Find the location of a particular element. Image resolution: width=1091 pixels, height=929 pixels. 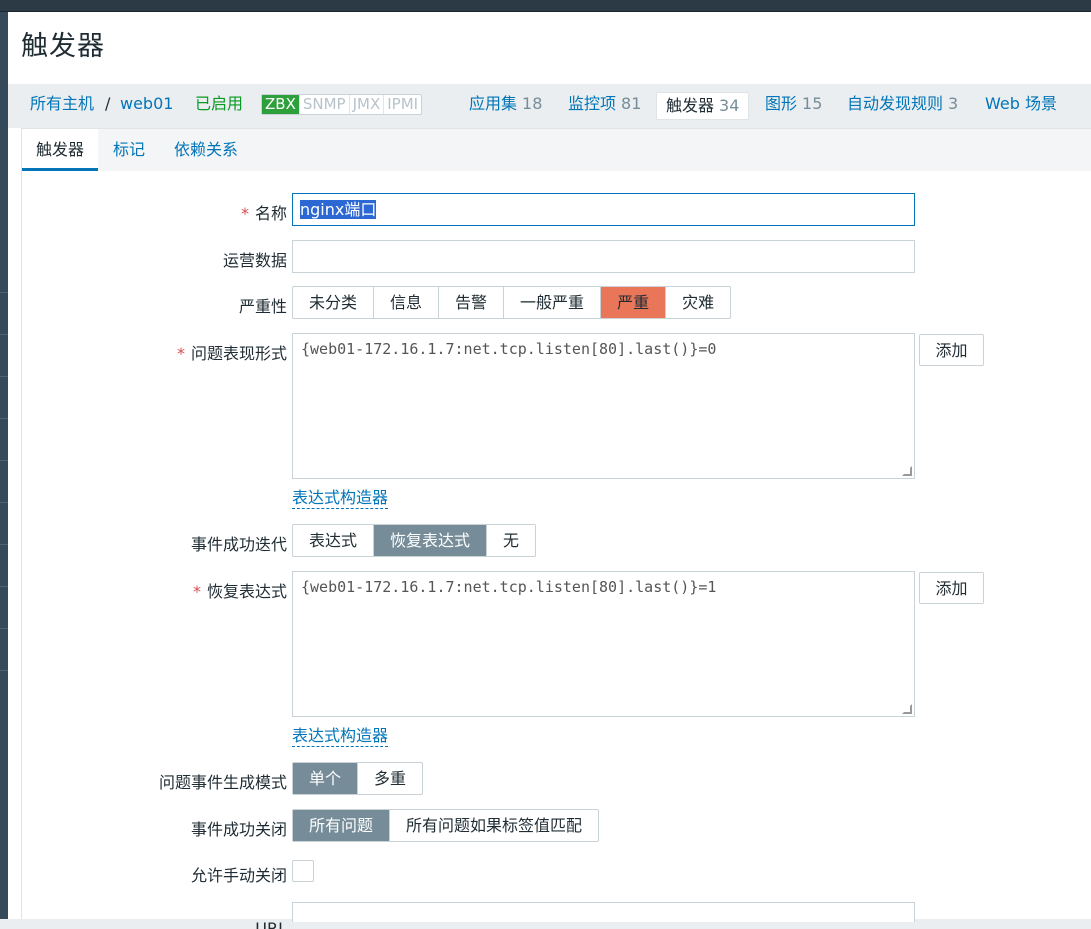

breadcrumb-all-hosts: 所有主机 is located at coordinates (62, 106).